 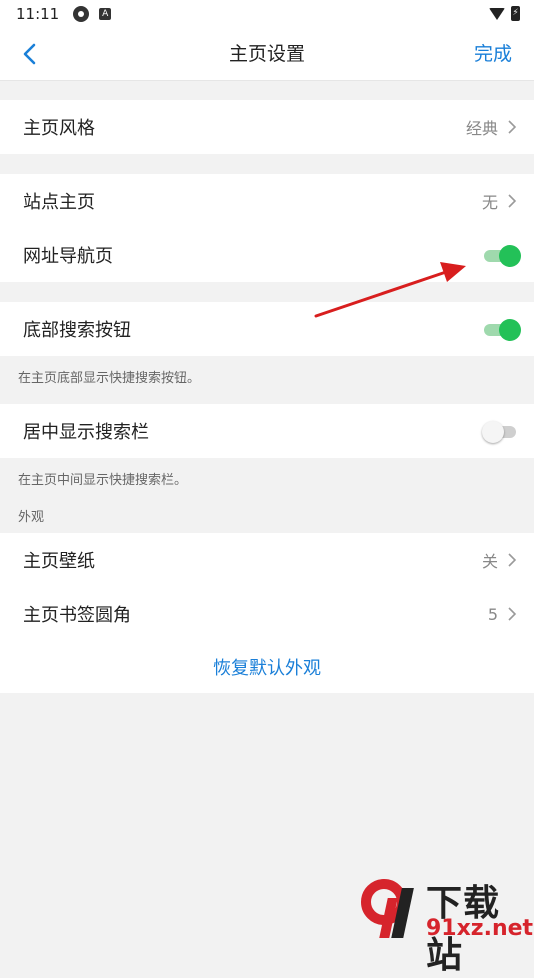 What do you see at coordinates (489, 561) in the screenshot?
I see `wallpaper-value: 关` at bounding box center [489, 561].